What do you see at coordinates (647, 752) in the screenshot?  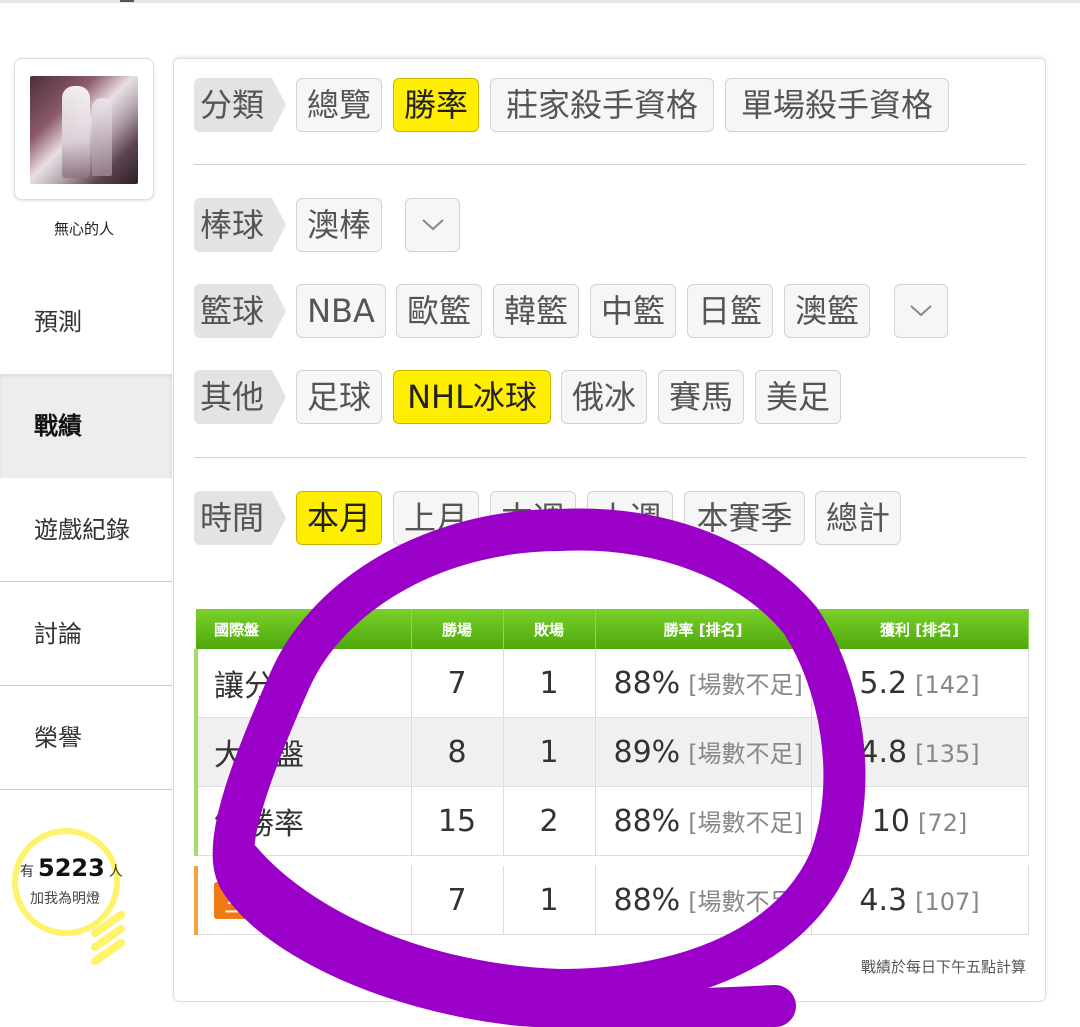 I see `win-rate-value: 89%` at bounding box center [647, 752].